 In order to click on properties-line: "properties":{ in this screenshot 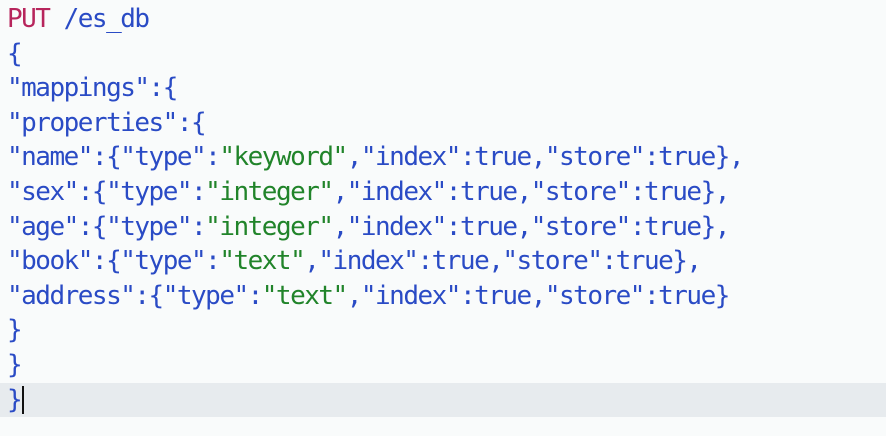, I will do `click(107, 122)`.